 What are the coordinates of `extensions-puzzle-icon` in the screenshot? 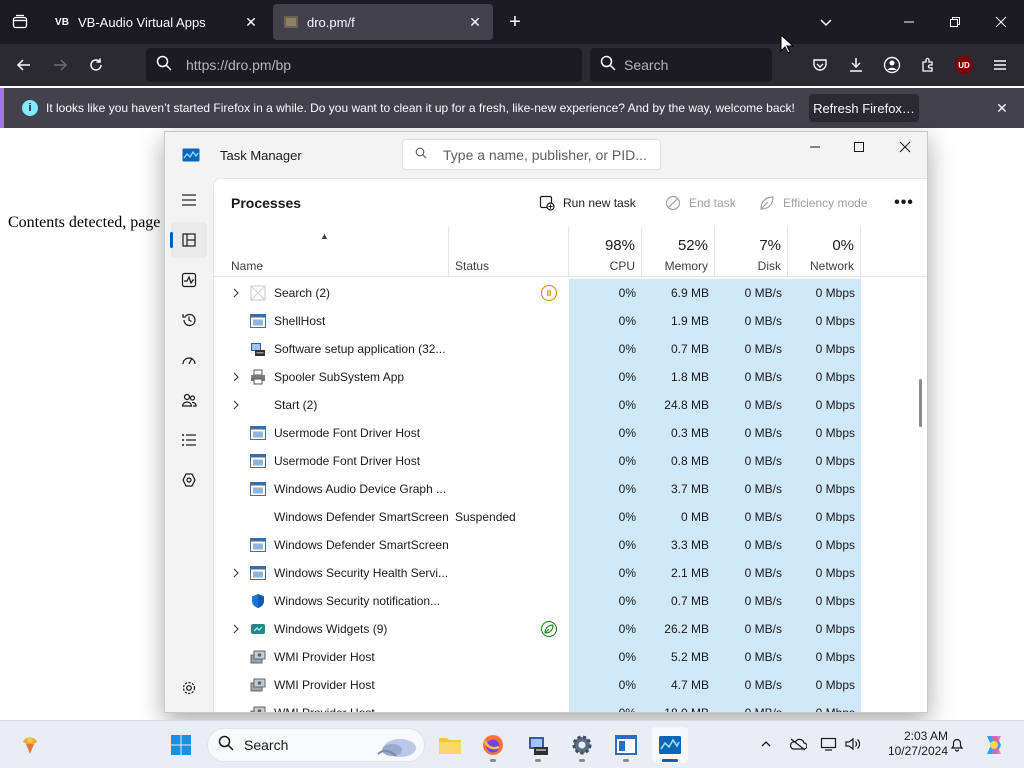 It's located at (928, 65).